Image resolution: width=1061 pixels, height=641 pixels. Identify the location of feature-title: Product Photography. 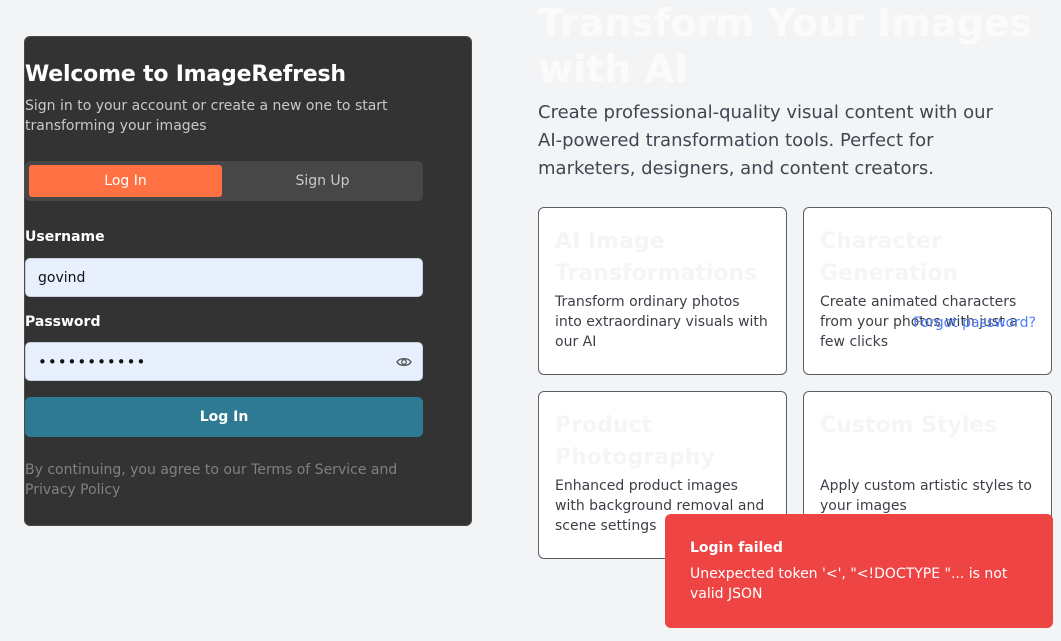
(635, 441).